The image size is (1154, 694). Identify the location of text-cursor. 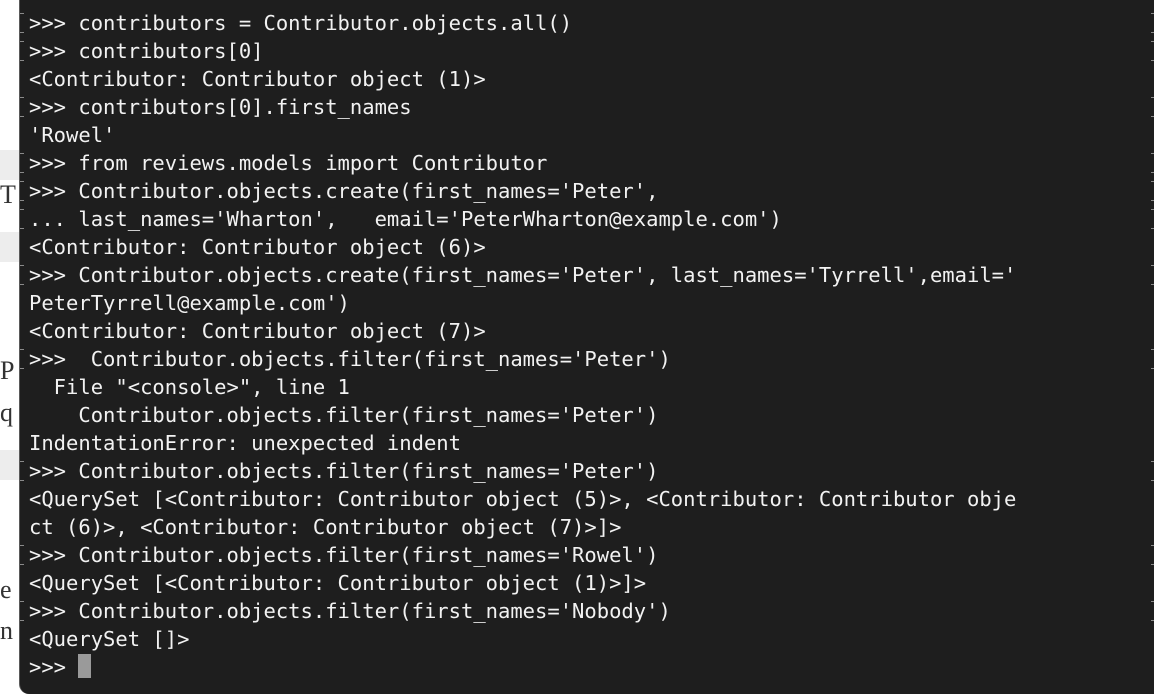
(85, 666).